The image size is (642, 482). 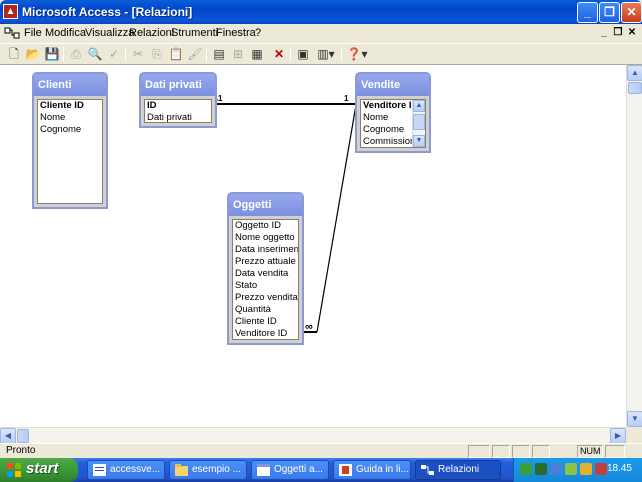 What do you see at coordinates (634, 435) in the screenshot?
I see `scroll-corner` at bounding box center [634, 435].